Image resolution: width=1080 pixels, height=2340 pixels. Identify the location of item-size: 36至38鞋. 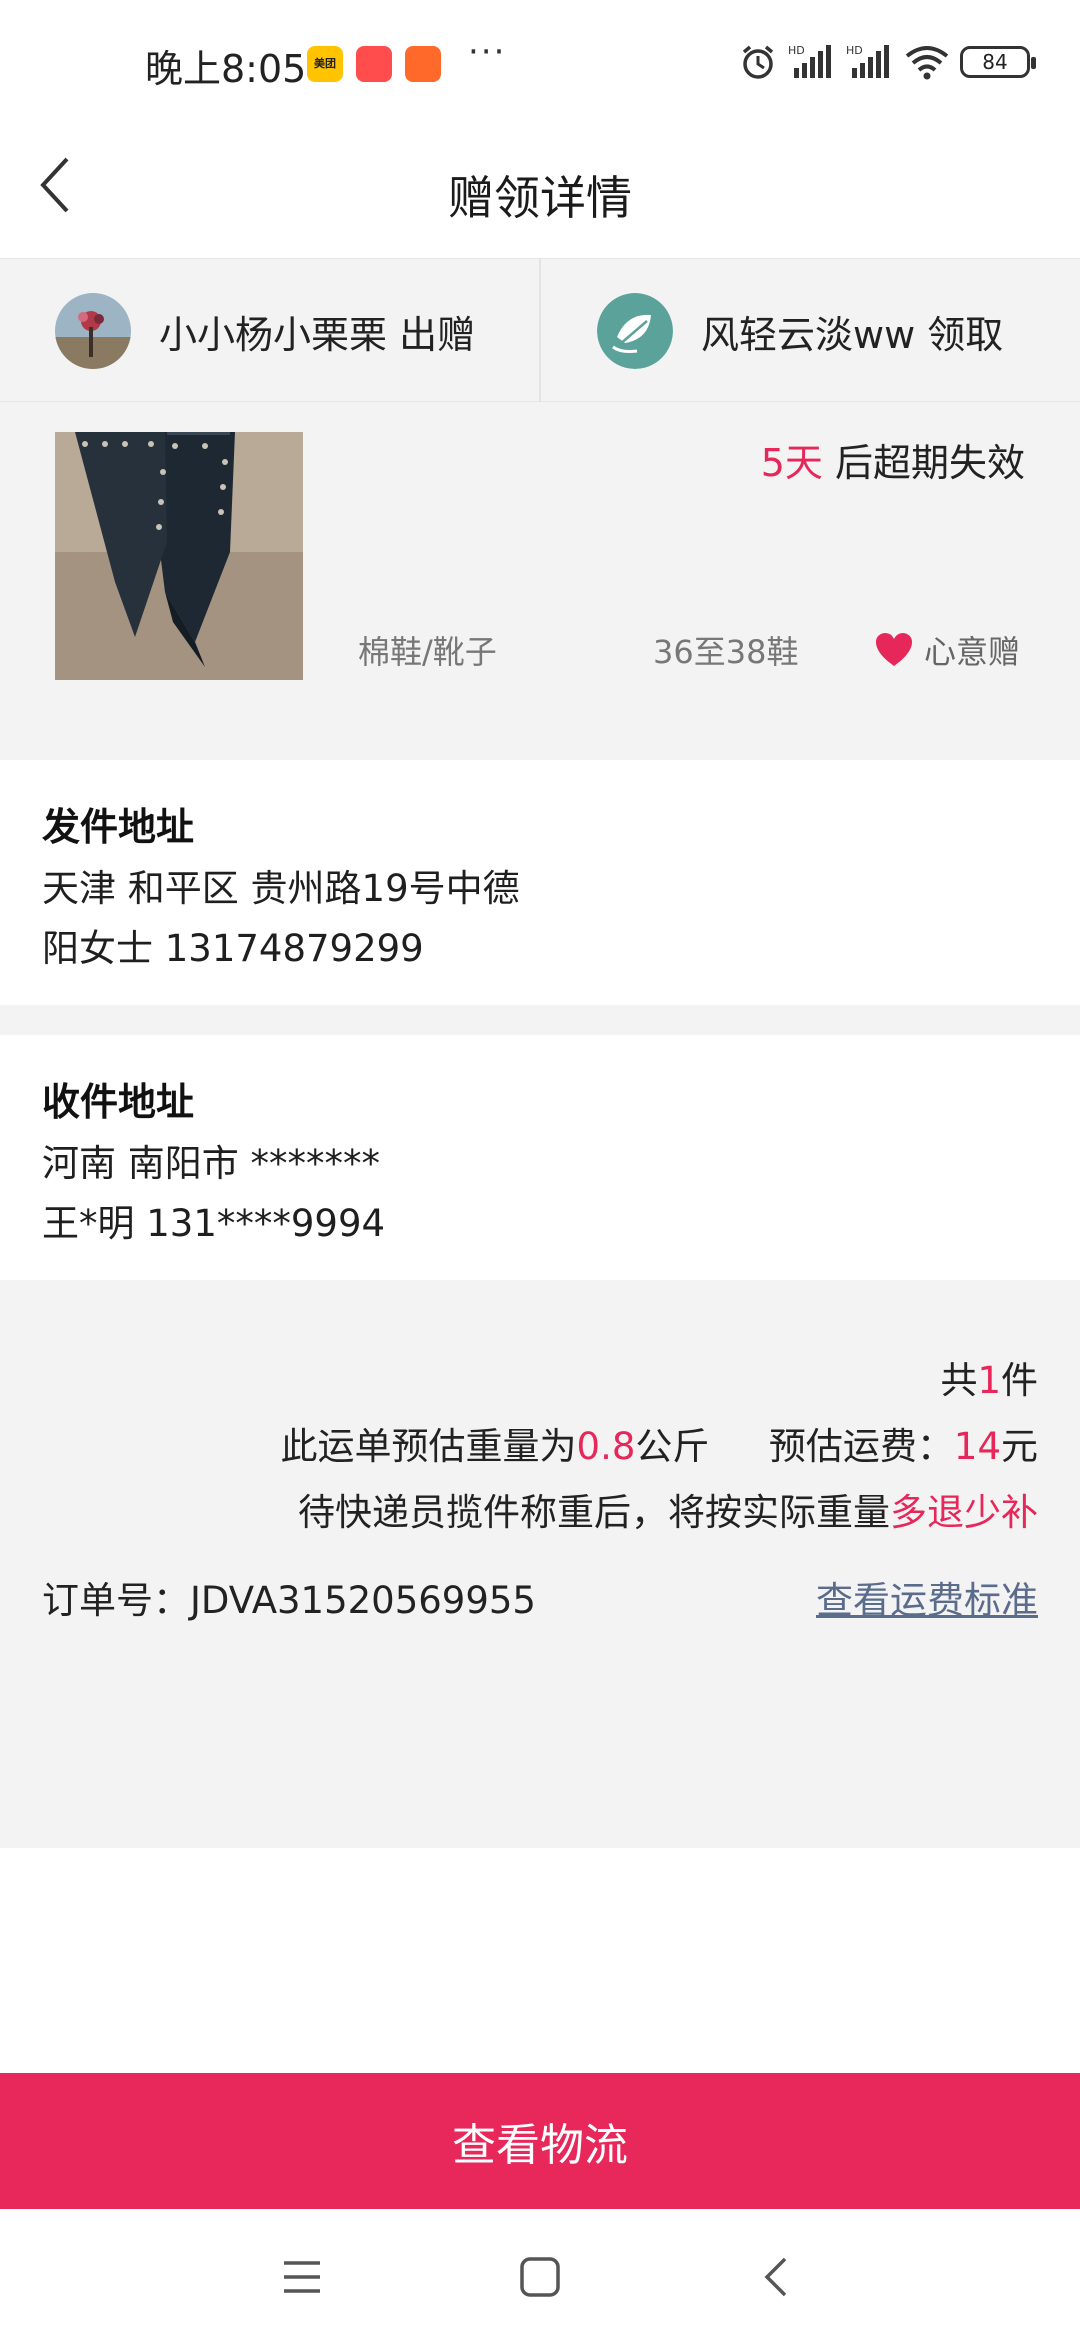
(726, 652).